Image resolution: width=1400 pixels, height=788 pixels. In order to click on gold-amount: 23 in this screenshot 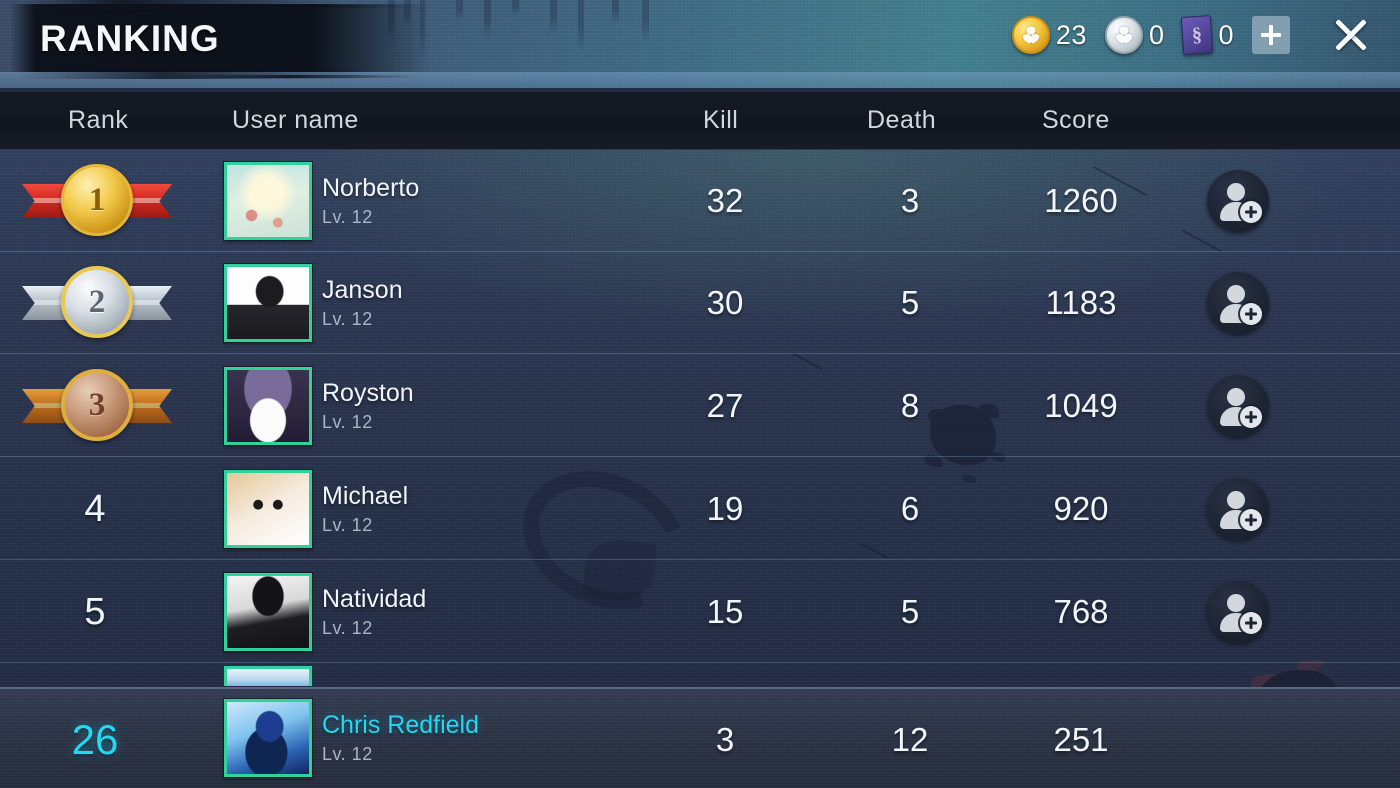, I will do `click(1071, 34)`.